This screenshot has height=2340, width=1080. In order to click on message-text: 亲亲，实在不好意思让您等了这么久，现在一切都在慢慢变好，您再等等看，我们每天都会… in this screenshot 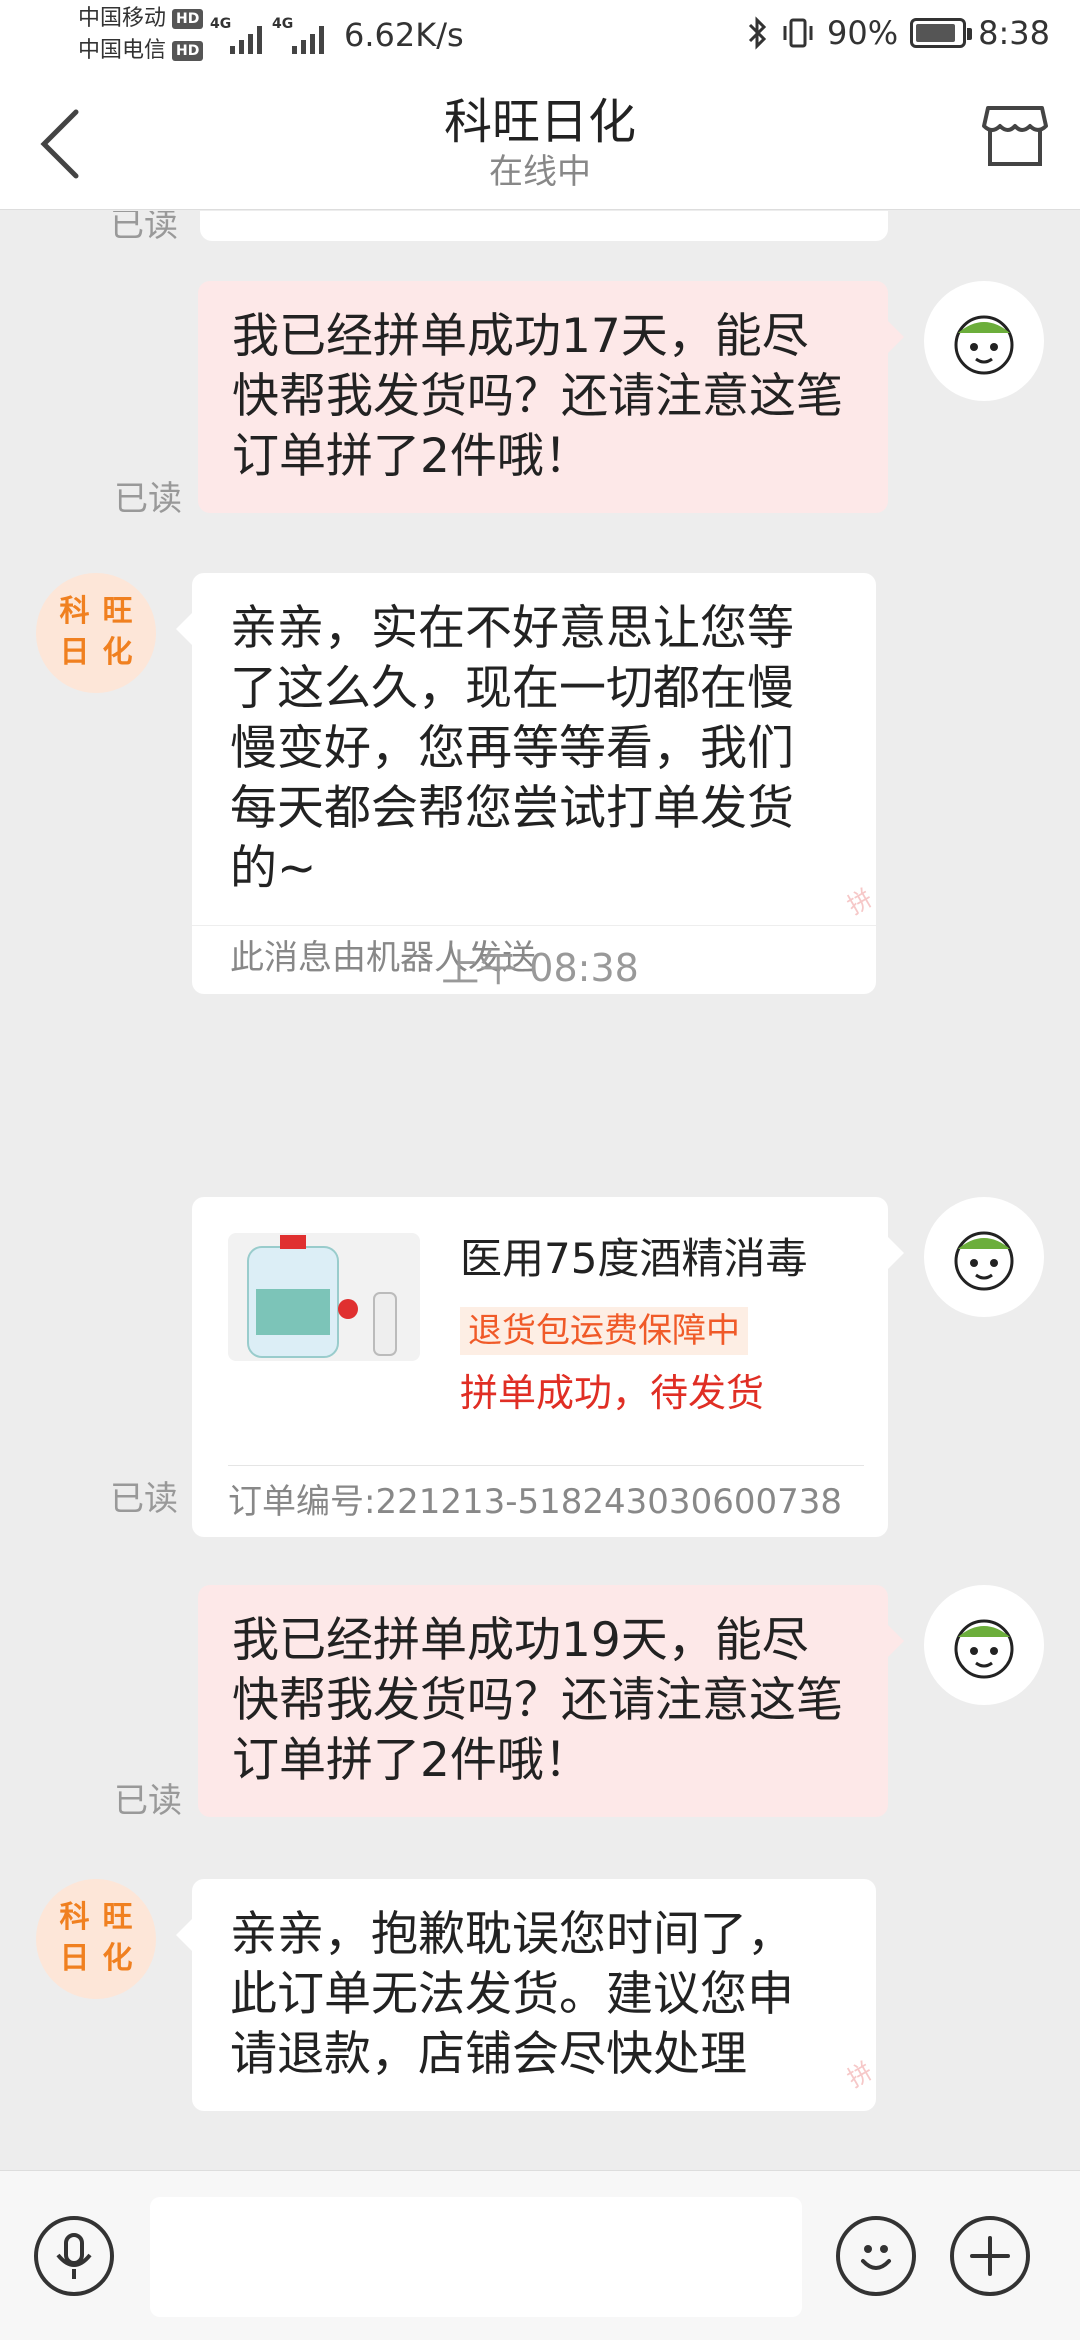, I will do `click(512, 748)`.